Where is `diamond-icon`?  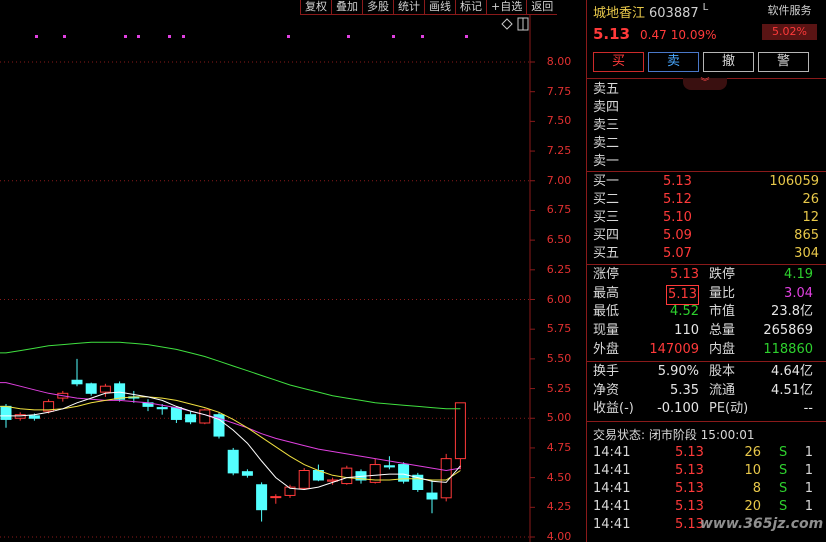 diamond-icon is located at coordinates (507, 24).